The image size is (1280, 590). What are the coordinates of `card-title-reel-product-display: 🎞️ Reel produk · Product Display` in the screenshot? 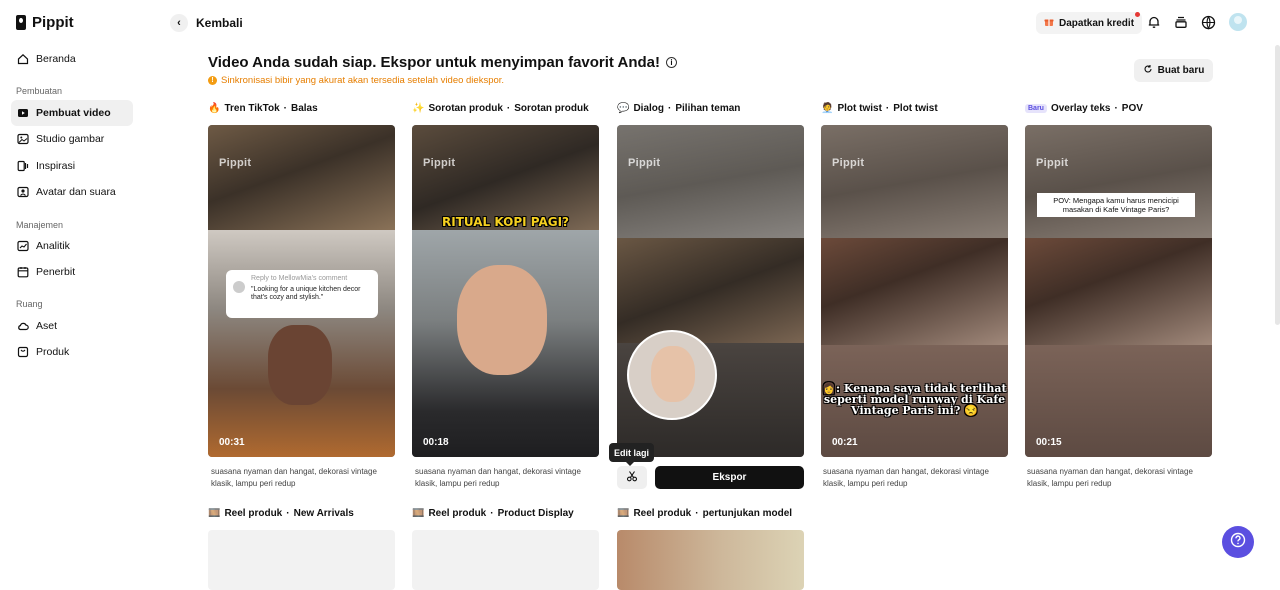 It's located at (493, 513).